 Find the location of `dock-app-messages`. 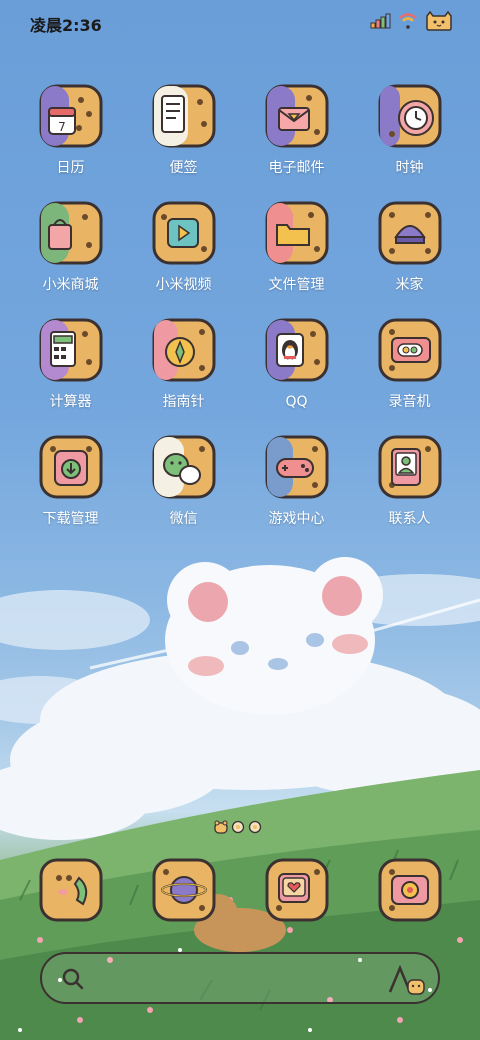

dock-app-messages is located at coordinates (296, 890).